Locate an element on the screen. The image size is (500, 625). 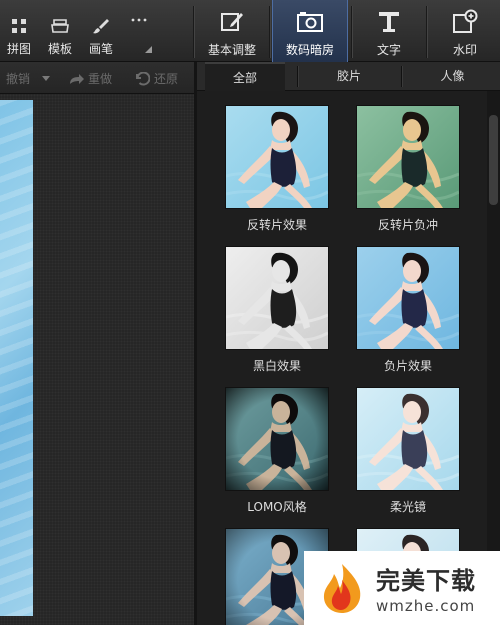
effect-item: 反转片效果 is located at coordinates (277, 169).